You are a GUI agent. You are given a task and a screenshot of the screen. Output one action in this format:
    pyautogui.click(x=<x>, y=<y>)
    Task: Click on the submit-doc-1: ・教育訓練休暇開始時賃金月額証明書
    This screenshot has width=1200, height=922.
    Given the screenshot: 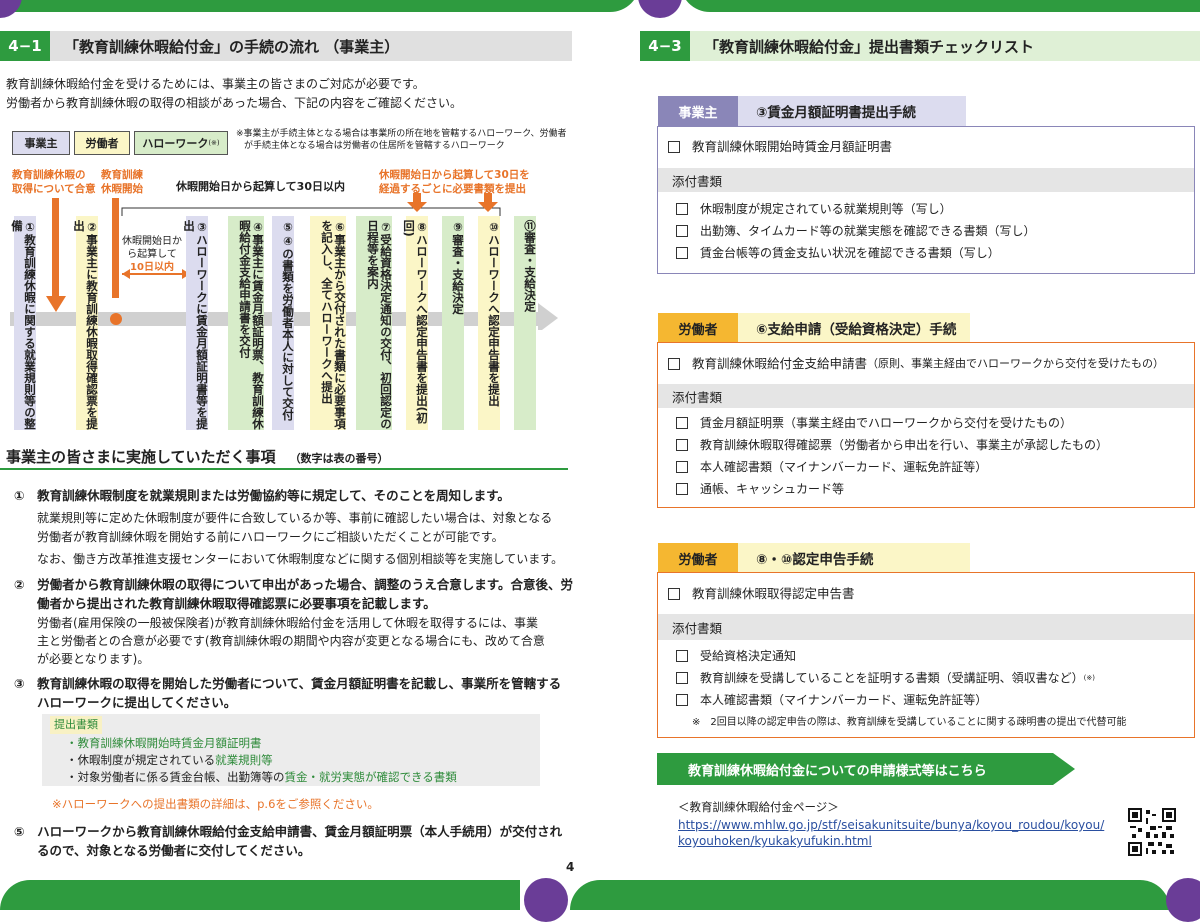 What is the action you would take?
    pyautogui.click(x=164, y=743)
    